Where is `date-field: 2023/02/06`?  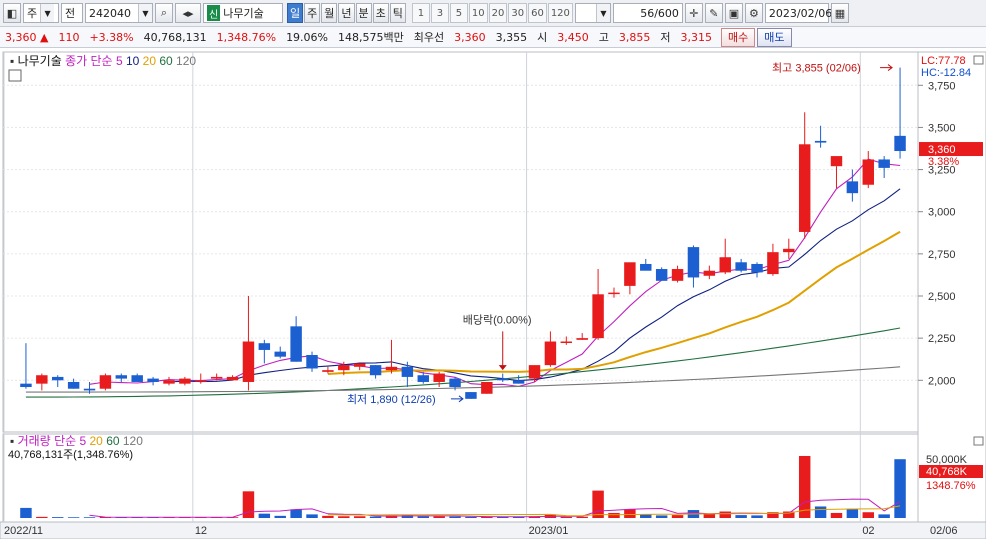 date-field: 2023/02/06 is located at coordinates (798, 13).